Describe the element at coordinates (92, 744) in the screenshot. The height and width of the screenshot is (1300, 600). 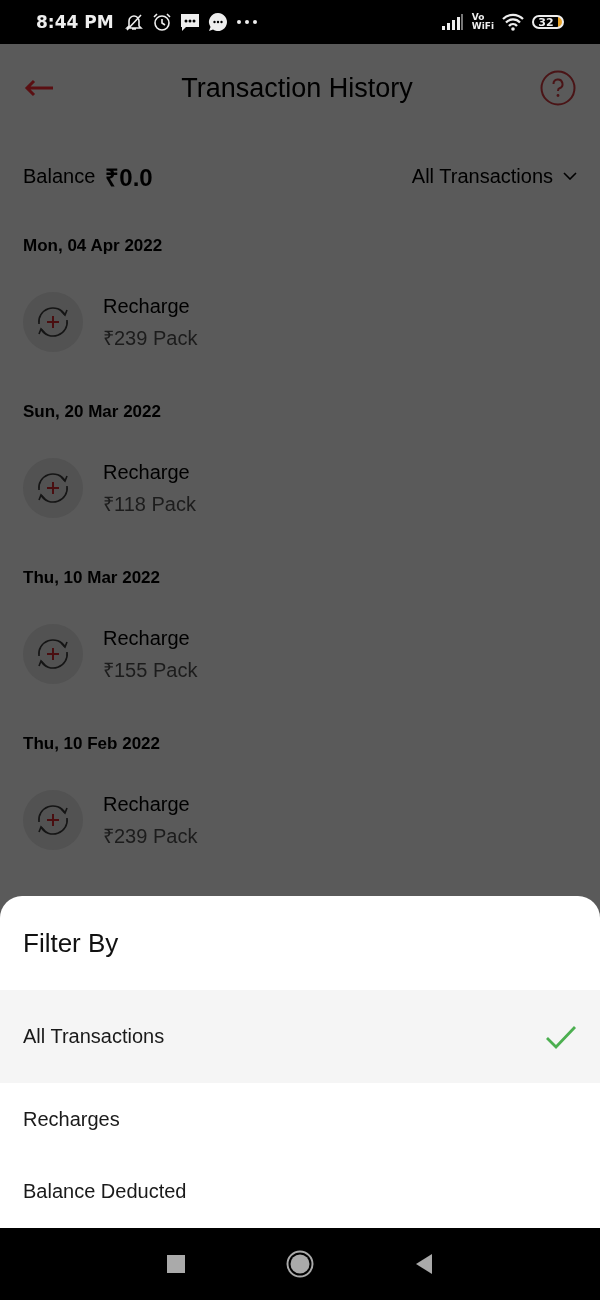
I see `date-heading: Thu, 10 Feb 2022` at that location.